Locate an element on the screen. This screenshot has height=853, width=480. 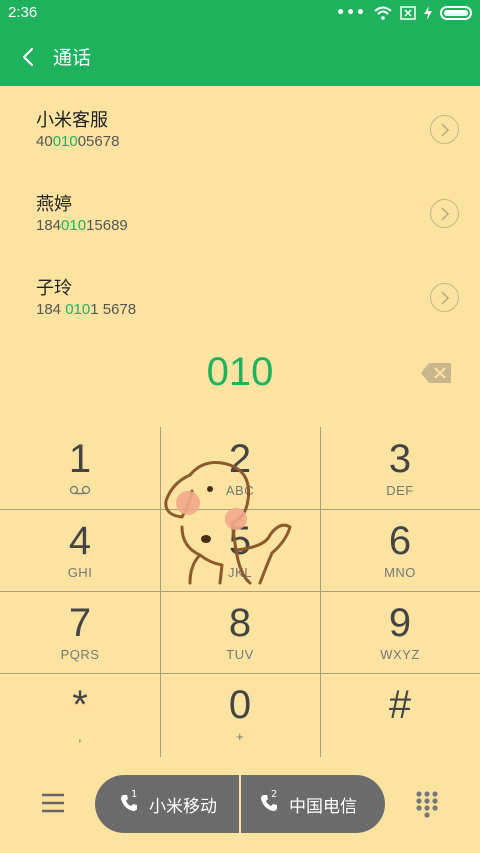
key-letters: WXYZ is located at coordinates (400, 654).